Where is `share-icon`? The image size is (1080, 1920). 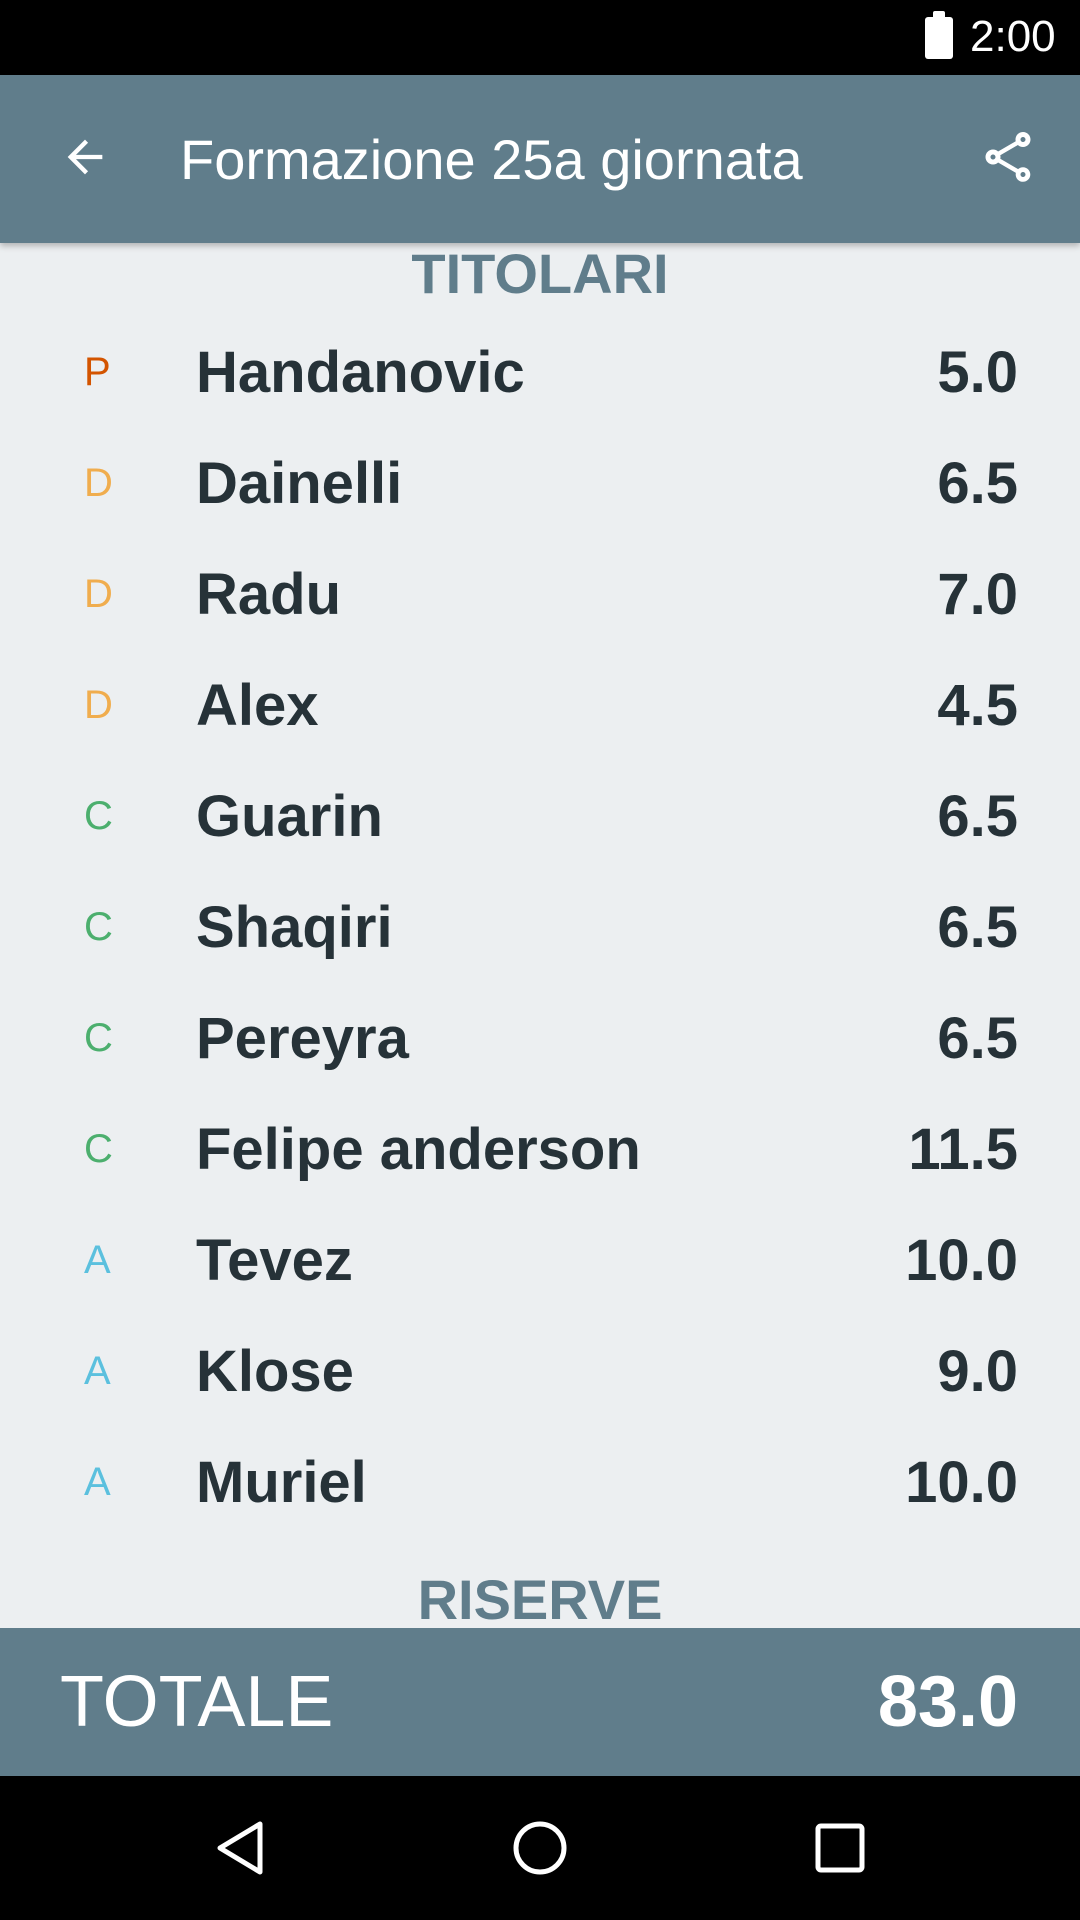 share-icon is located at coordinates (1008, 157).